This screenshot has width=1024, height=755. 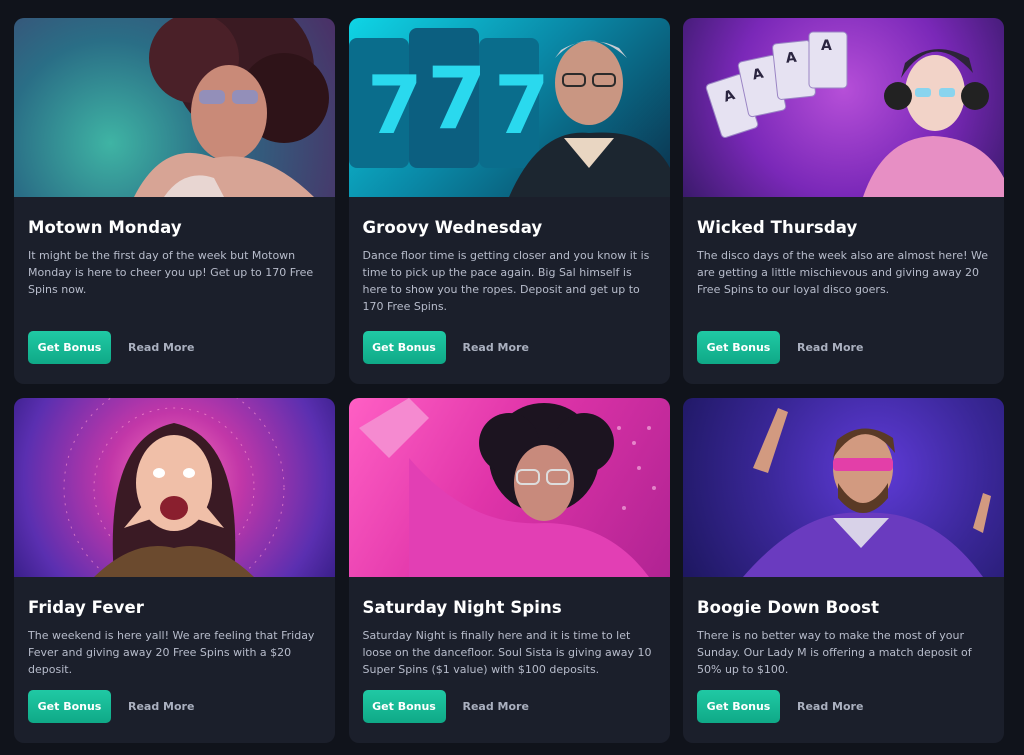 What do you see at coordinates (86, 607) in the screenshot?
I see `promo-title: Friday Fever` at bounding box center [86, 607].